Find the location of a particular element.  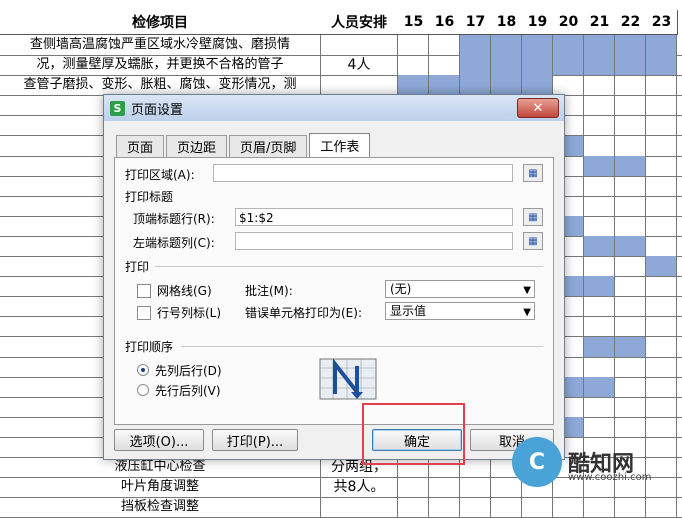

tab-bar: 页面 页边距 页眉/页脚 工作表 is located at coordinates (244, 145).